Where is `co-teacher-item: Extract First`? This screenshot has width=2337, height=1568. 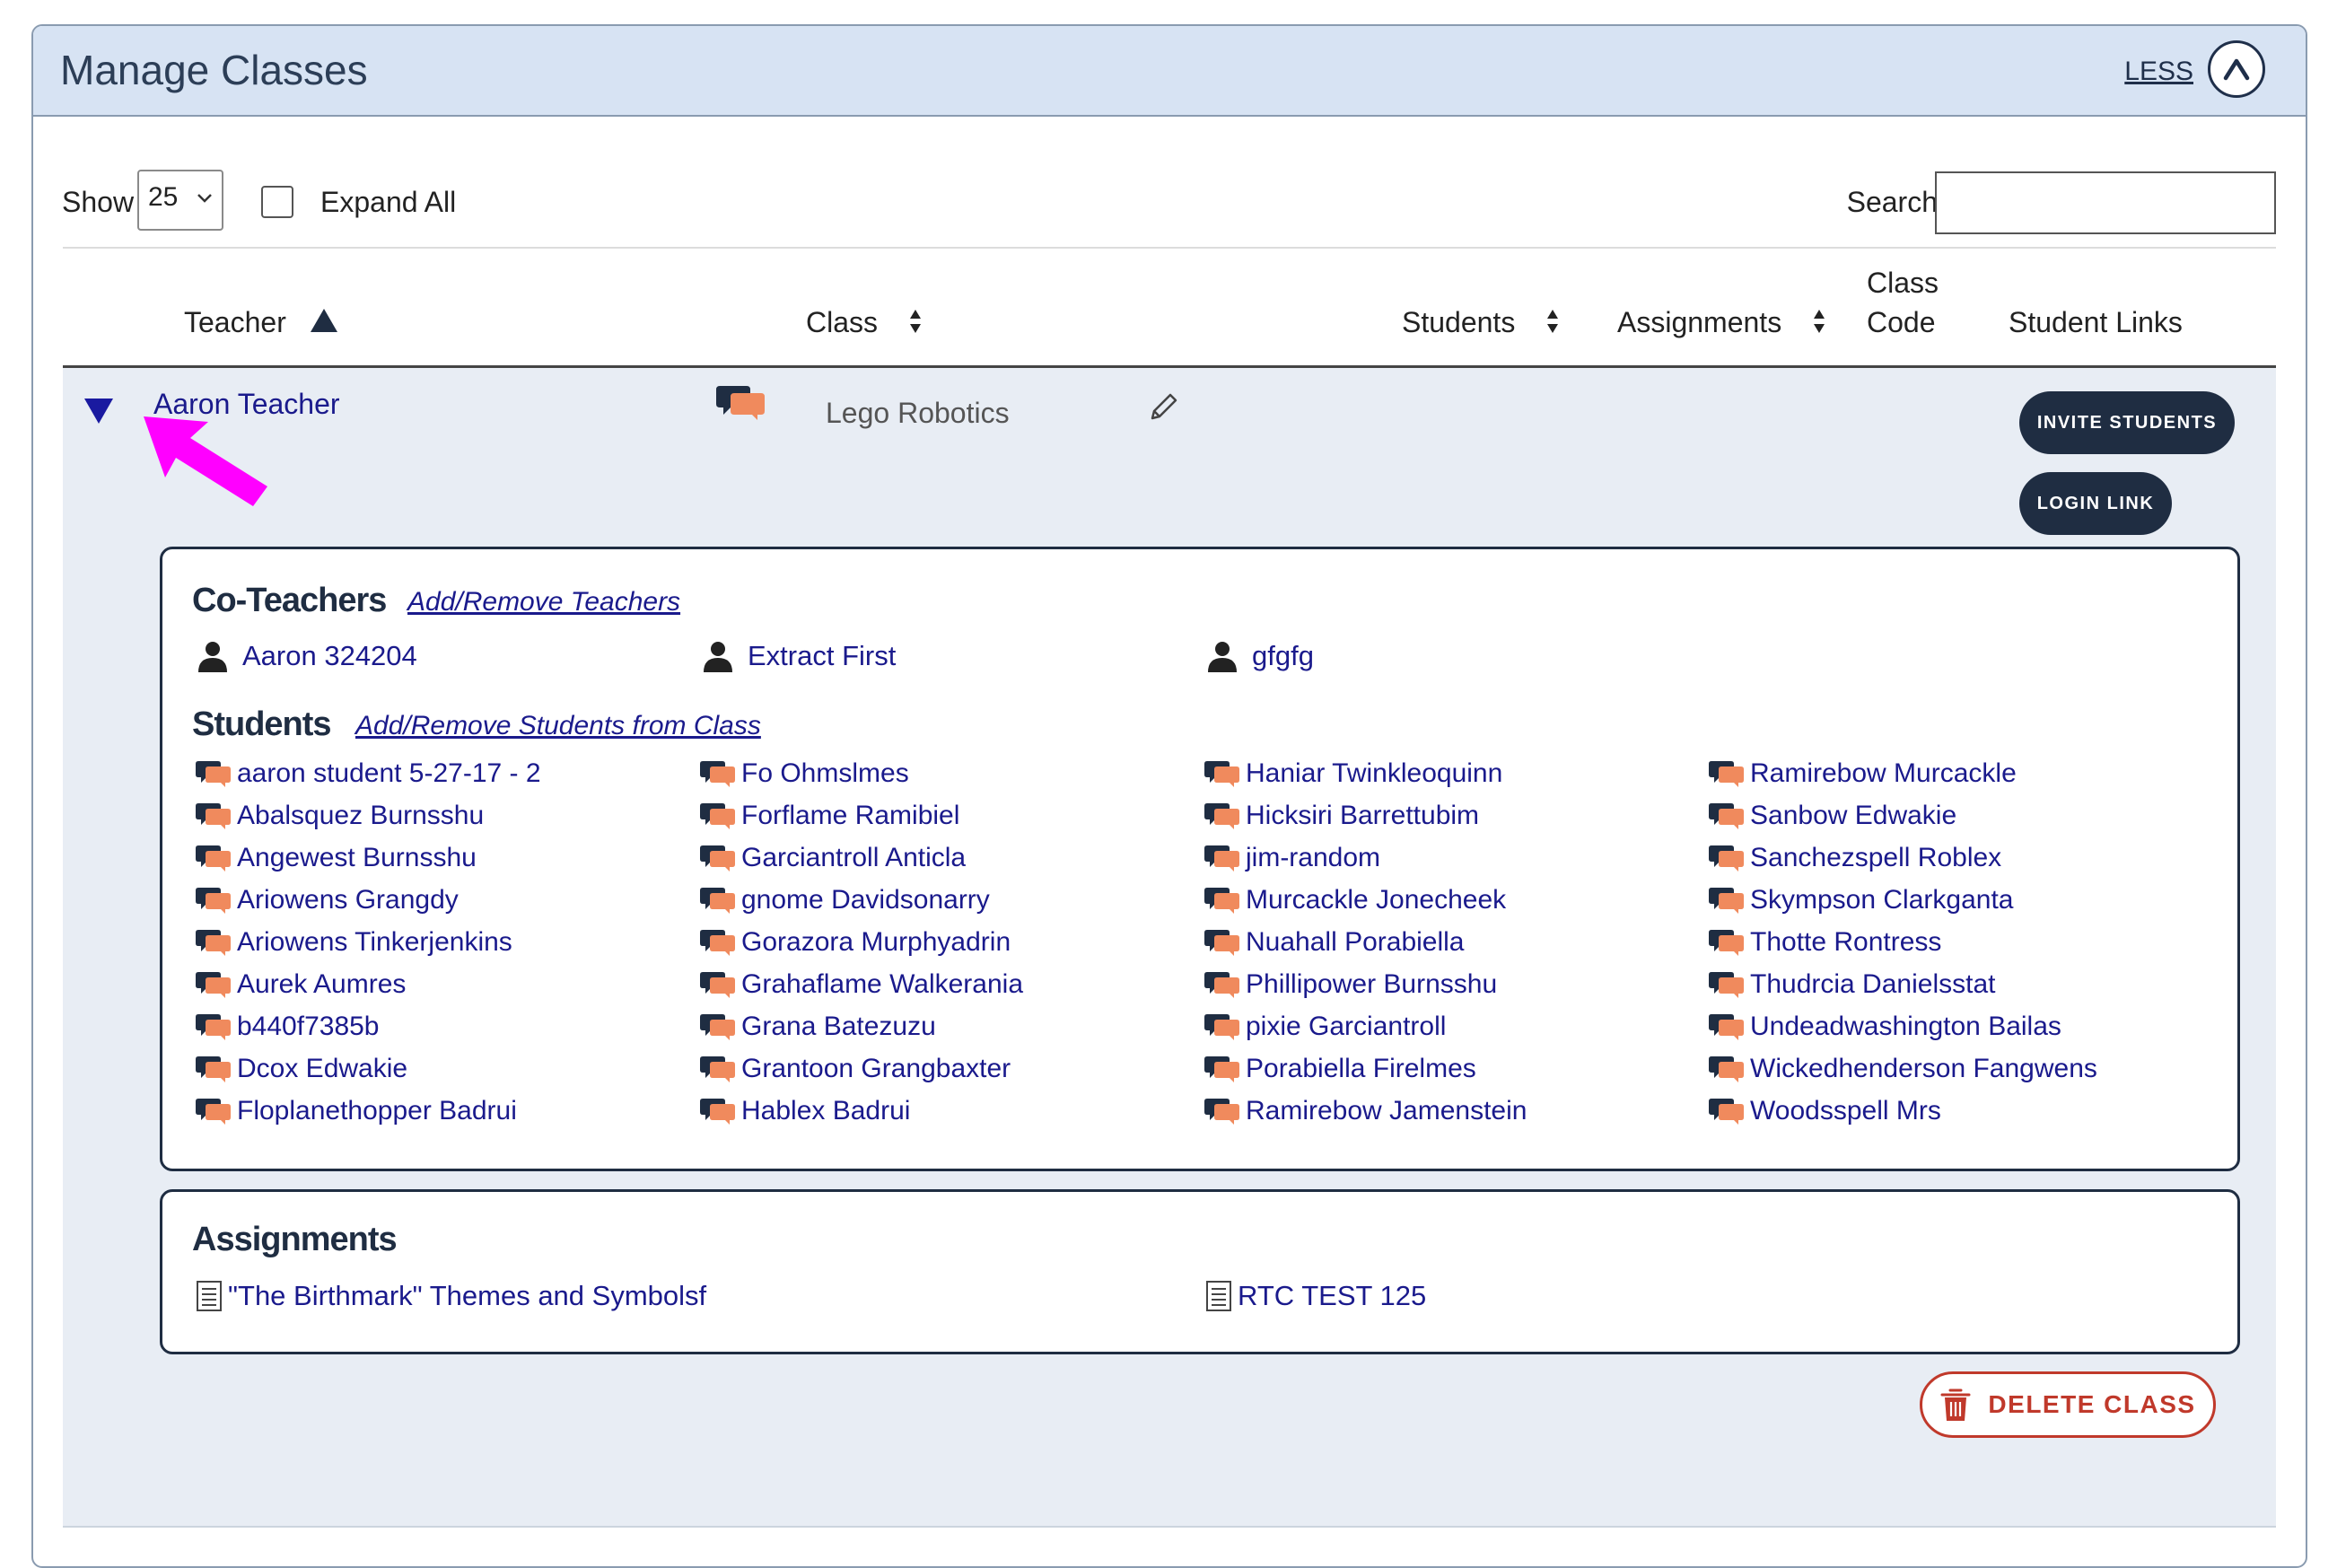 co-teacher-item: Extract First is located at coordinates (799, 656).